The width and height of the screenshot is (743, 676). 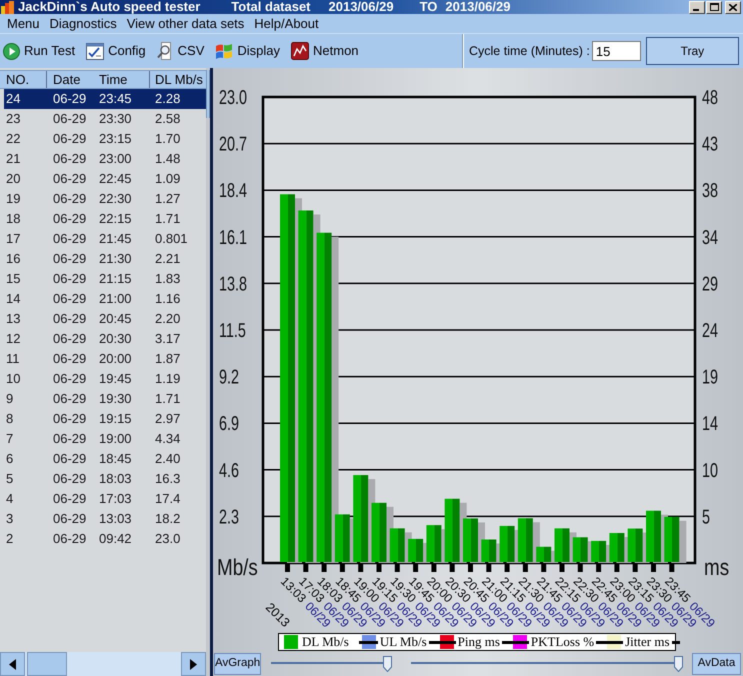 What do you see at coordinates (716, 664) in the screenshot?
I see `avdata-button: AvData` at bounding box center [716, 664].